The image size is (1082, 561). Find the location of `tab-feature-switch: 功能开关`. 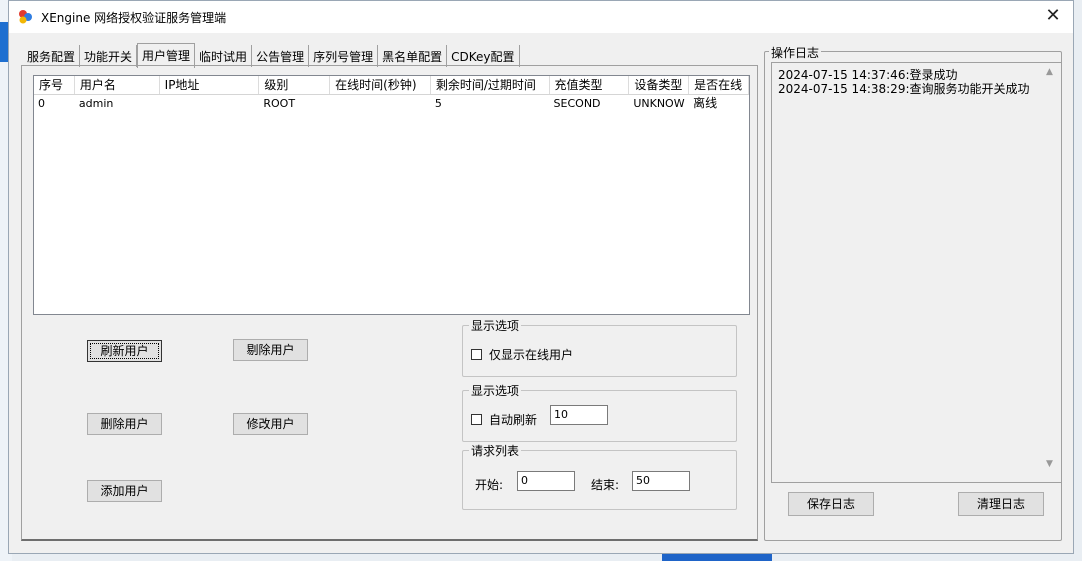

tab-feature-switch: 功能开关 is located at coordinates (109, 56).